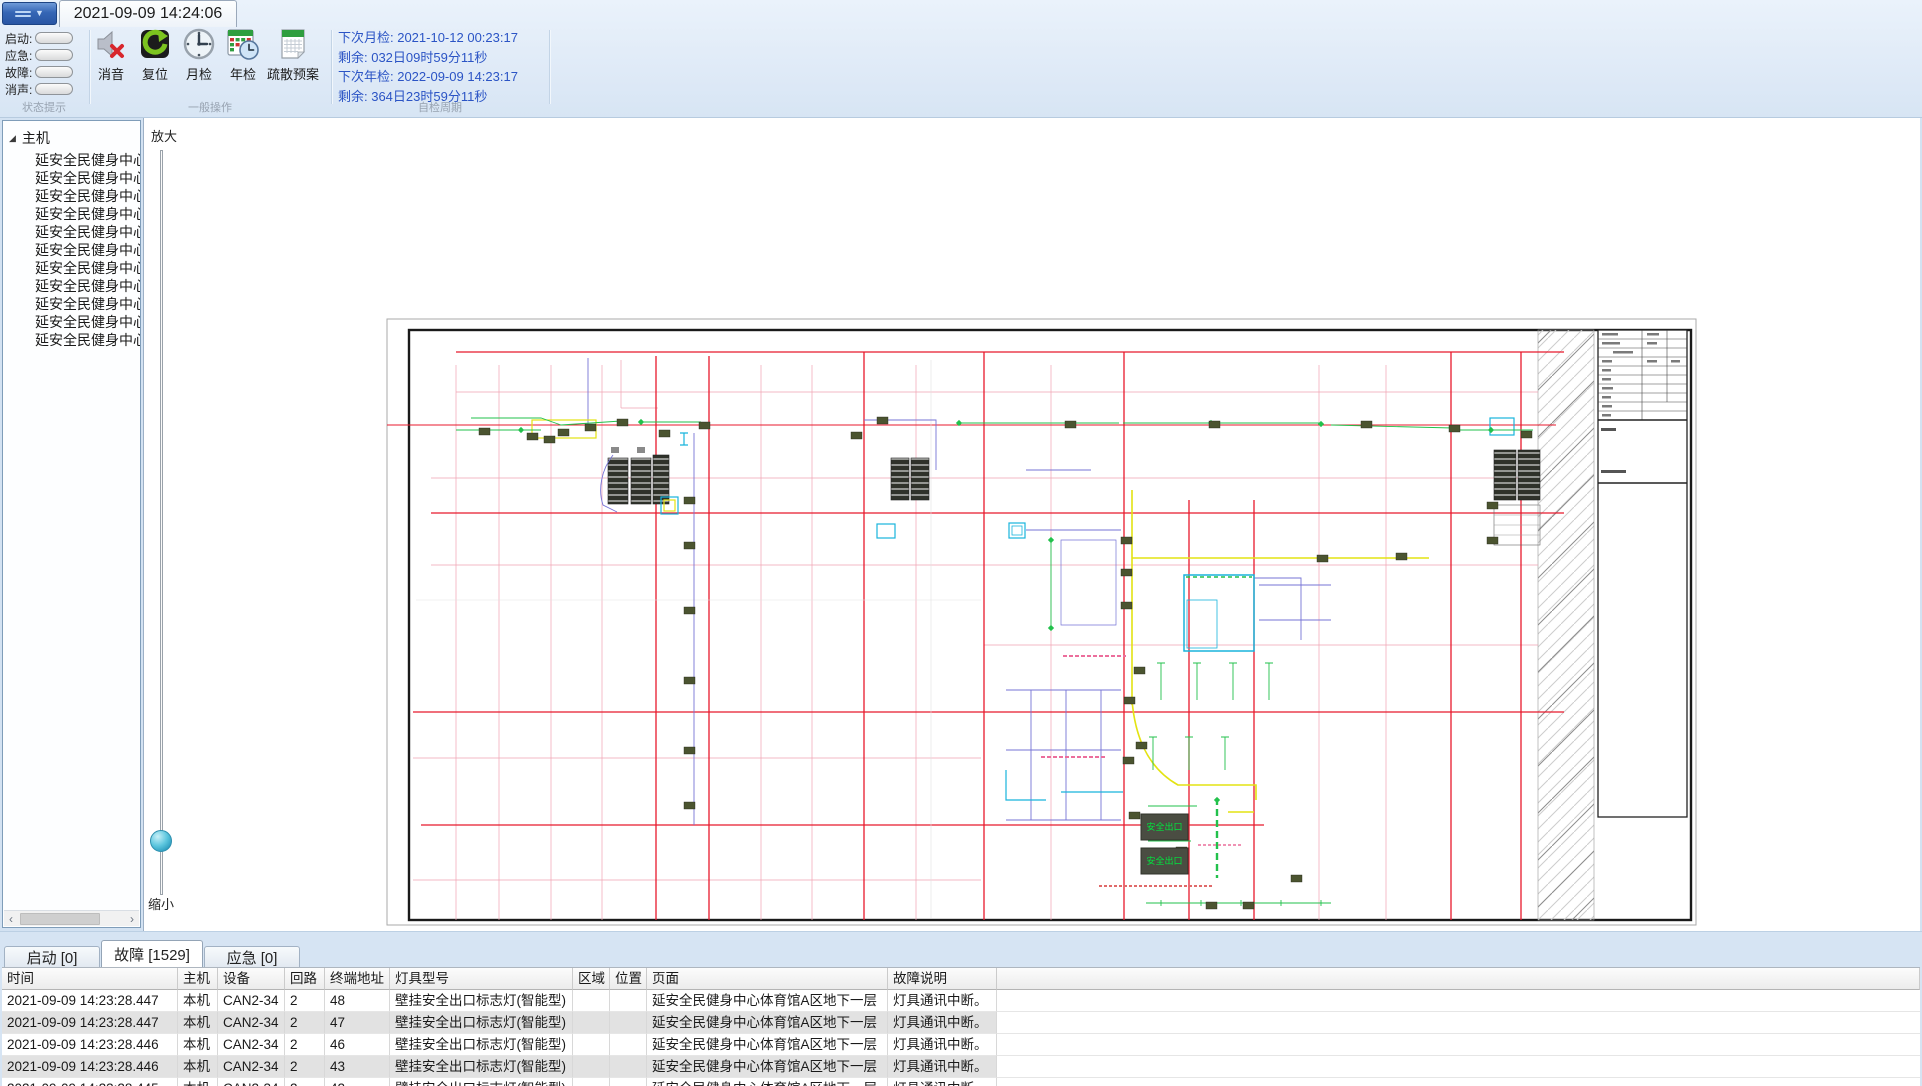 The height and width of the screenshot is (1086, 1922). Describe the element at coordinates (110, 44) in the screenshot. I see `mute-speaker-icon` at that location.